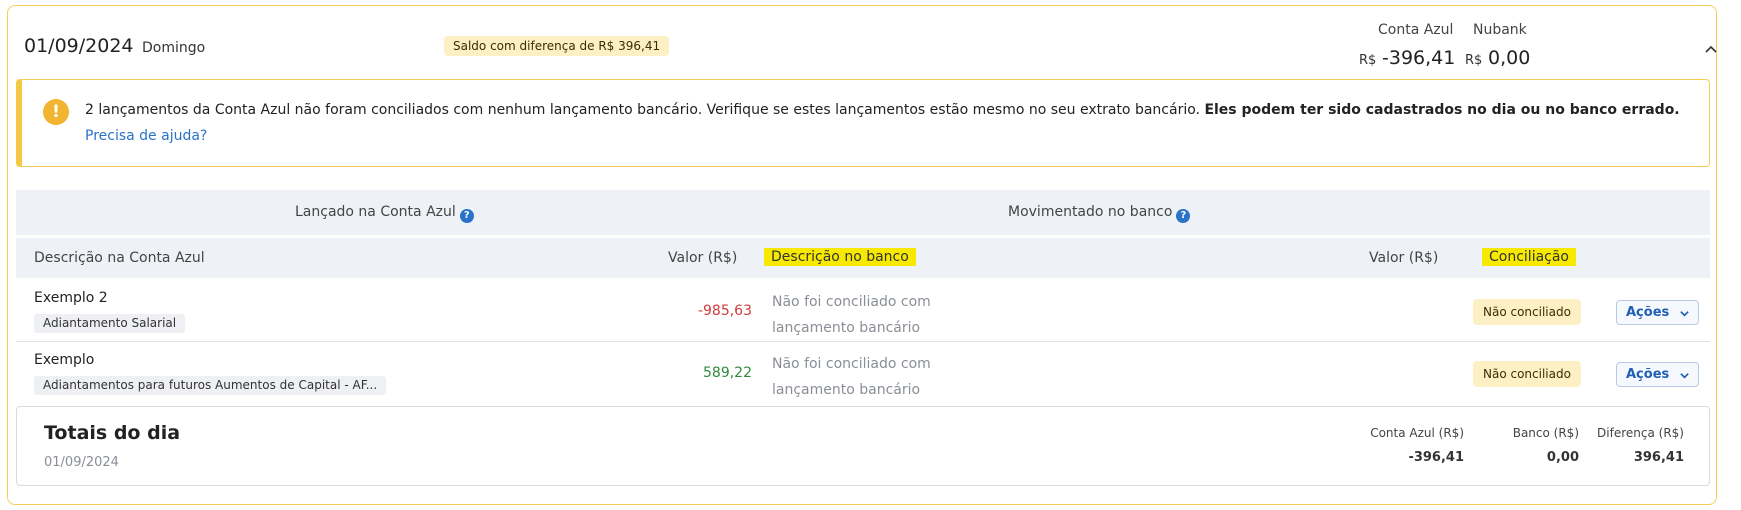  I want to click on day-weekday: Domingo, so click(174, 48).